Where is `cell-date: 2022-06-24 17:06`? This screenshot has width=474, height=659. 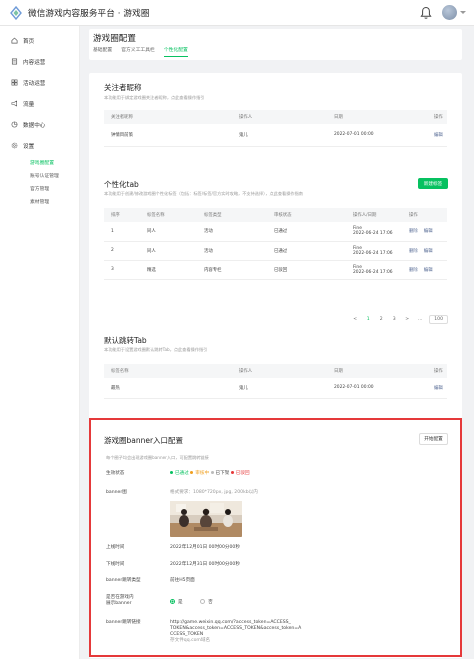 cell-date: 2022-06-24 17:06 is located at coordinates (373, 272).